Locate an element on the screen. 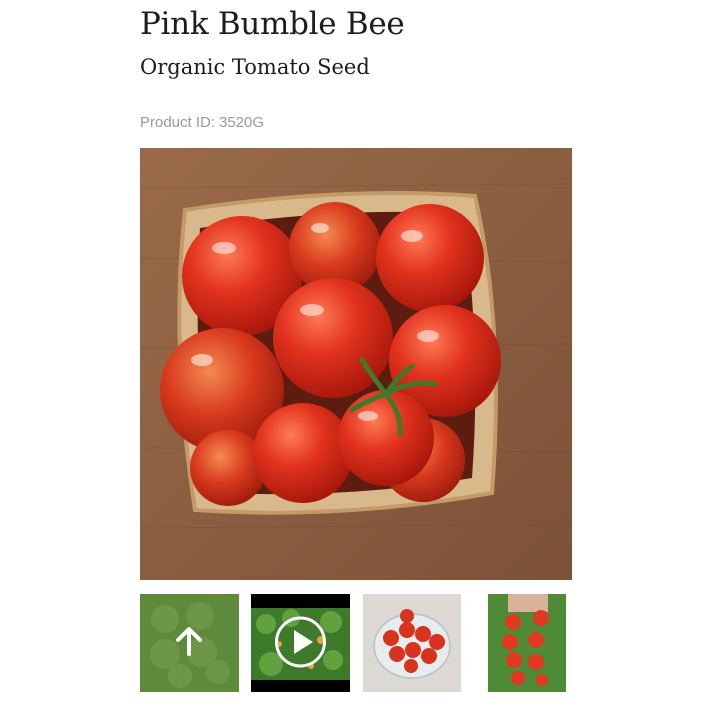 The width and height of the screenshot is (720, 720). thumbnail-strip is located at coordinates (360, 643).